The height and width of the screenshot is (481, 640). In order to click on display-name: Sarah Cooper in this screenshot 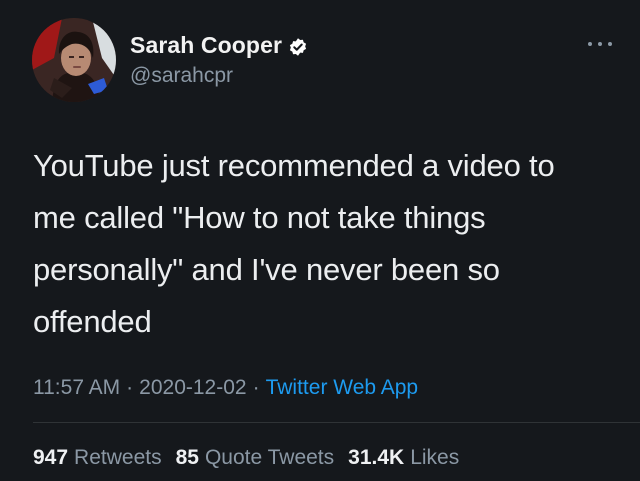, I will do `click(206, 45)`.